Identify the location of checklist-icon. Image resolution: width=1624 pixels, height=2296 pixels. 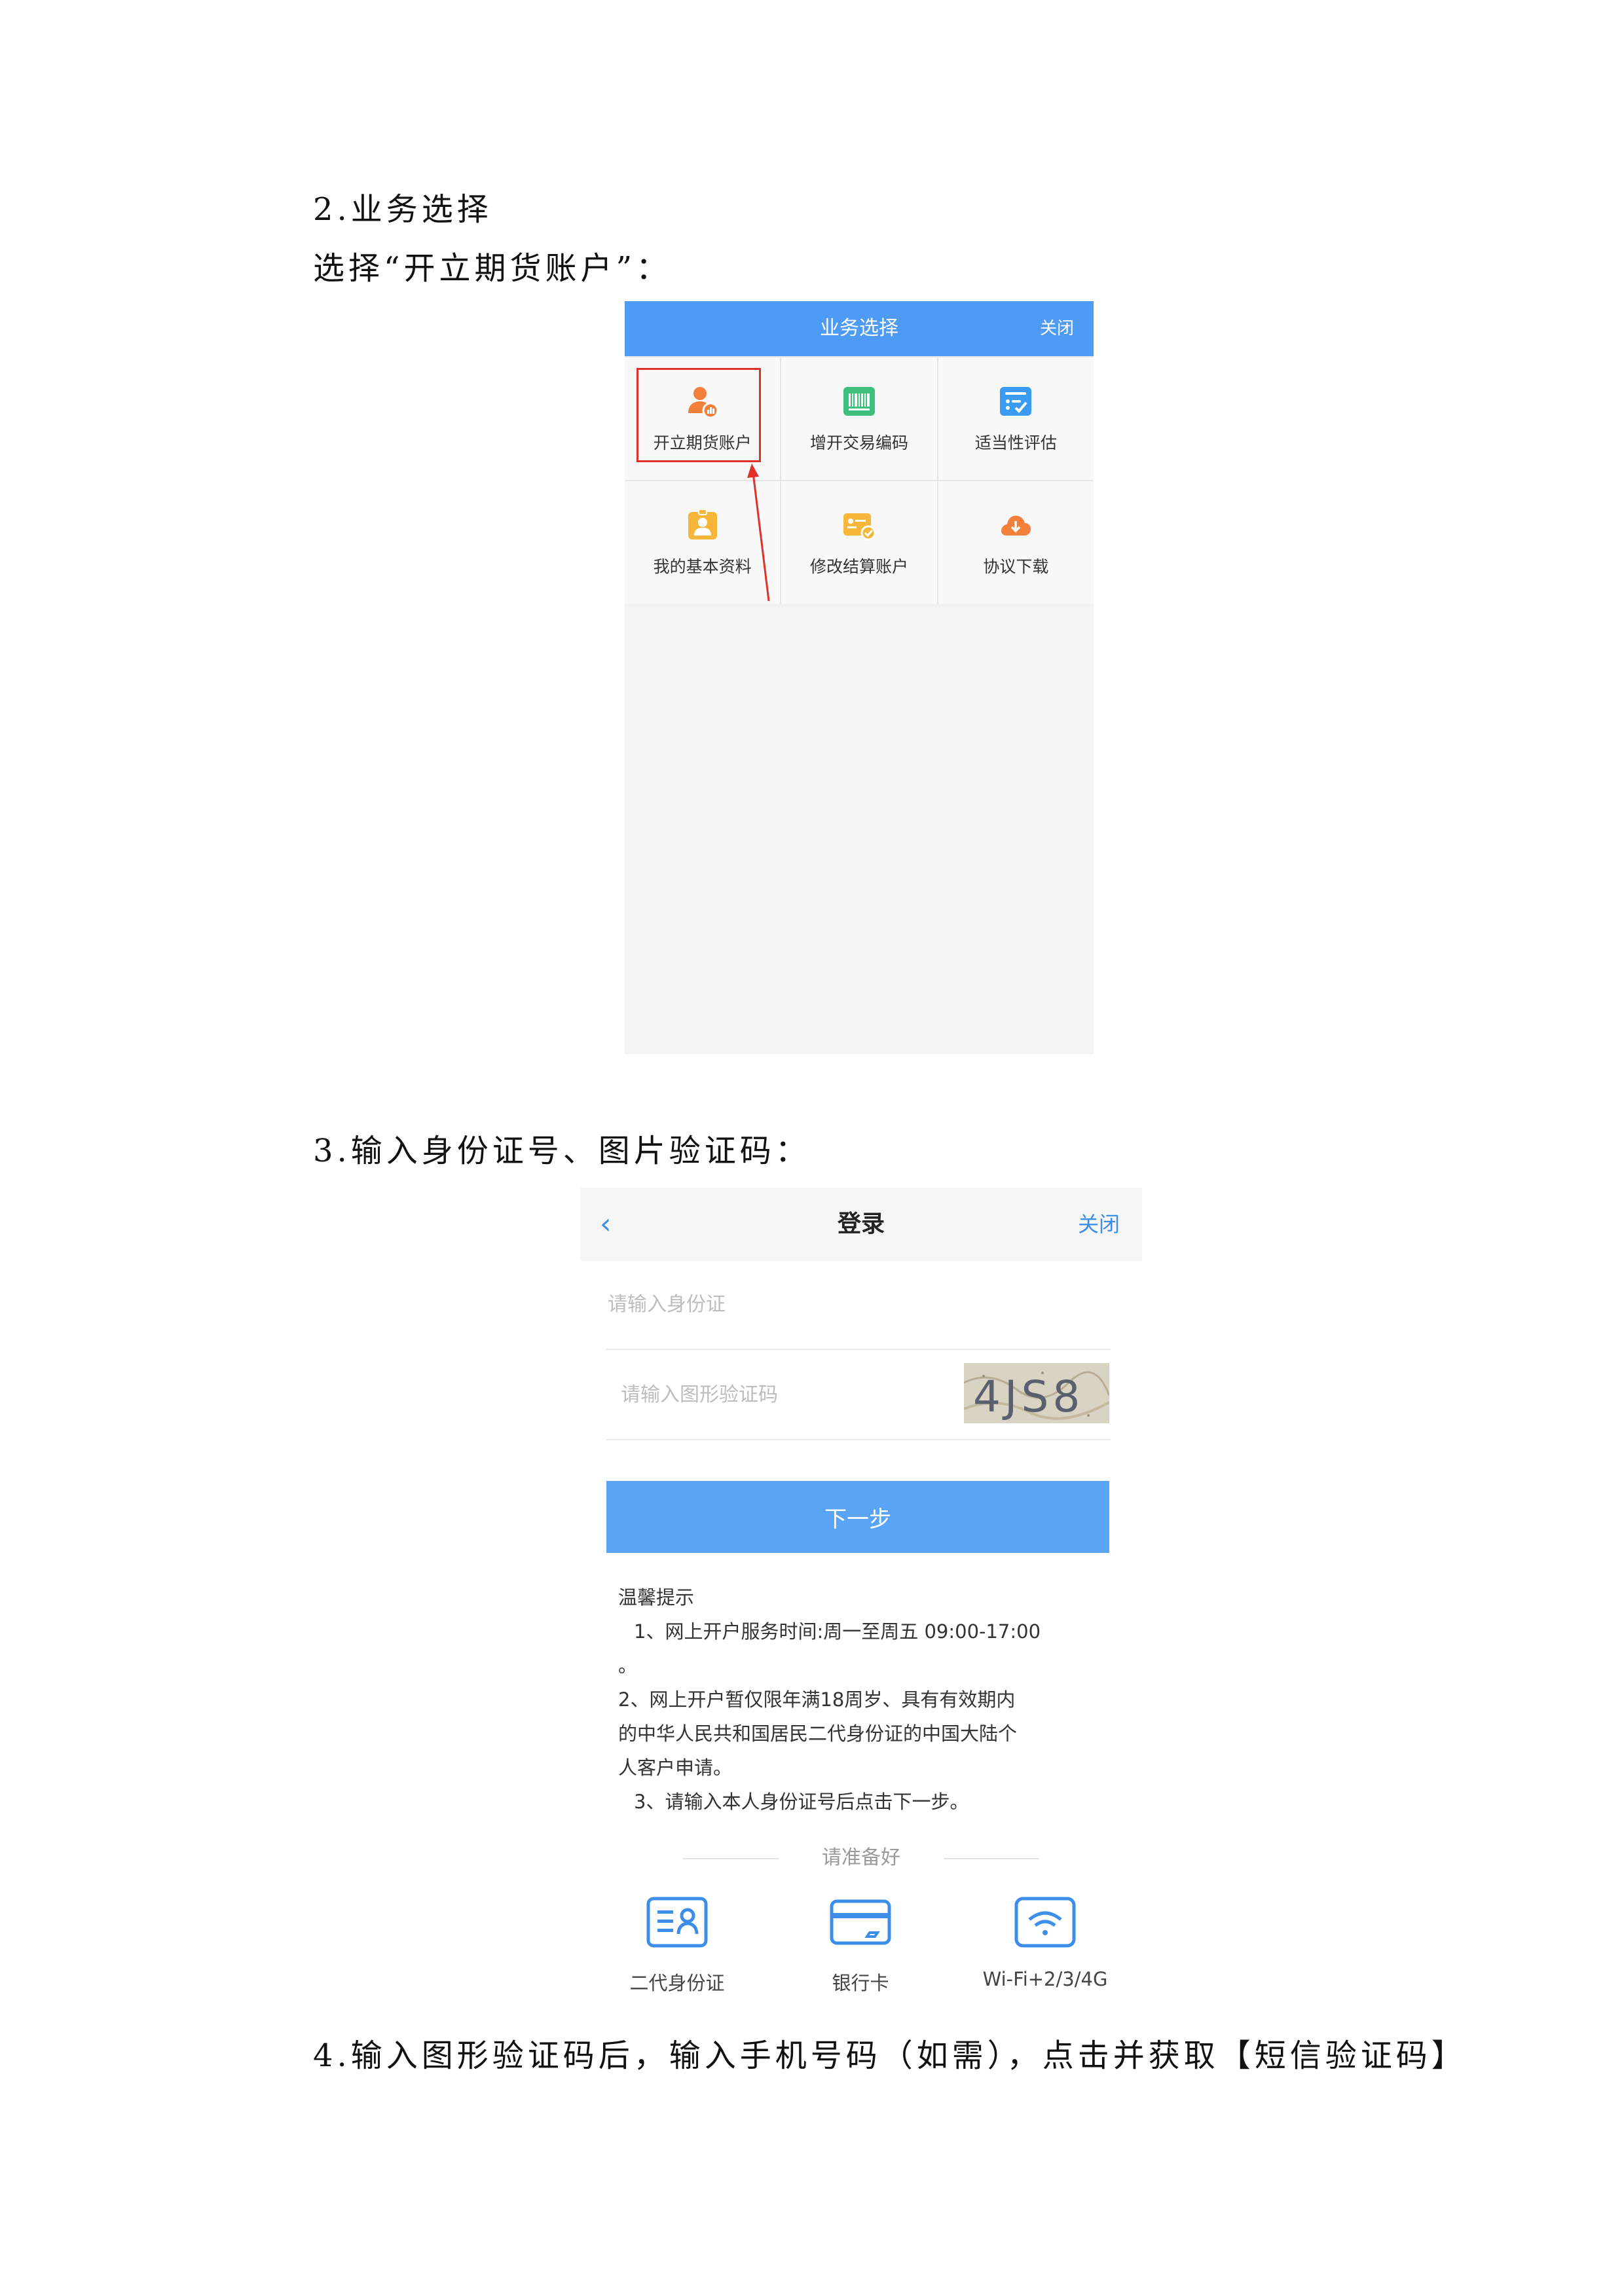
(1016, 401).